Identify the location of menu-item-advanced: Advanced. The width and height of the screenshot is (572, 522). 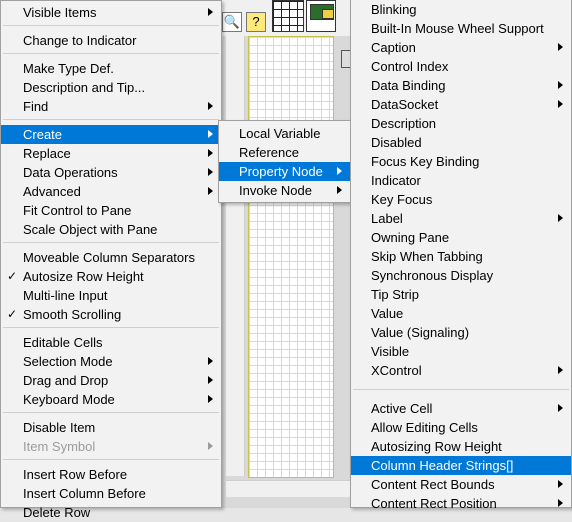
(111, 191).